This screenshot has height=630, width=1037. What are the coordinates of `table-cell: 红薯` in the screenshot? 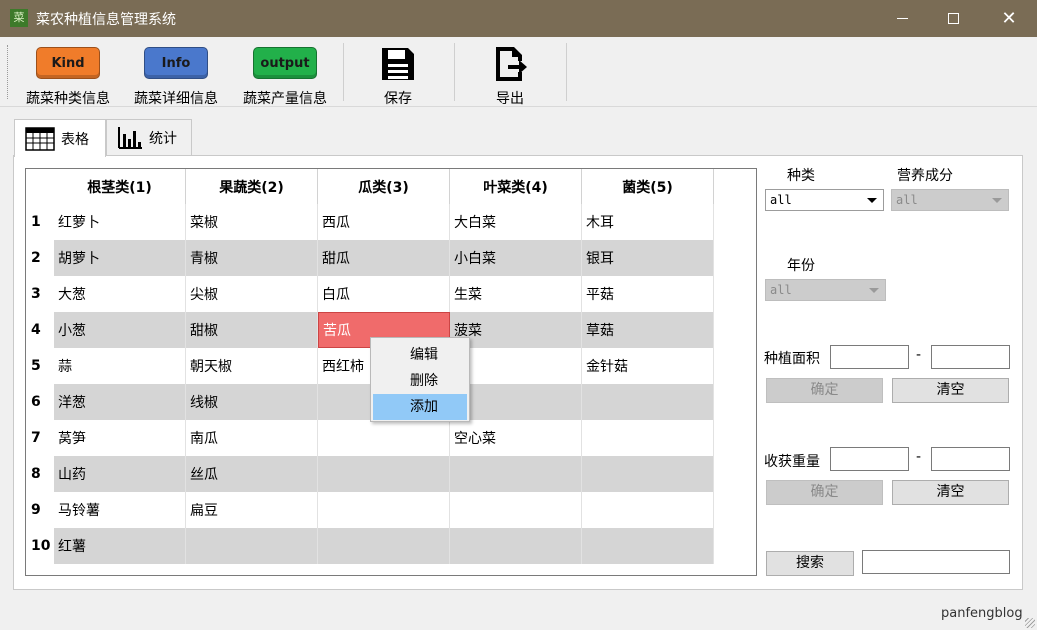 It's located at (120, 546).